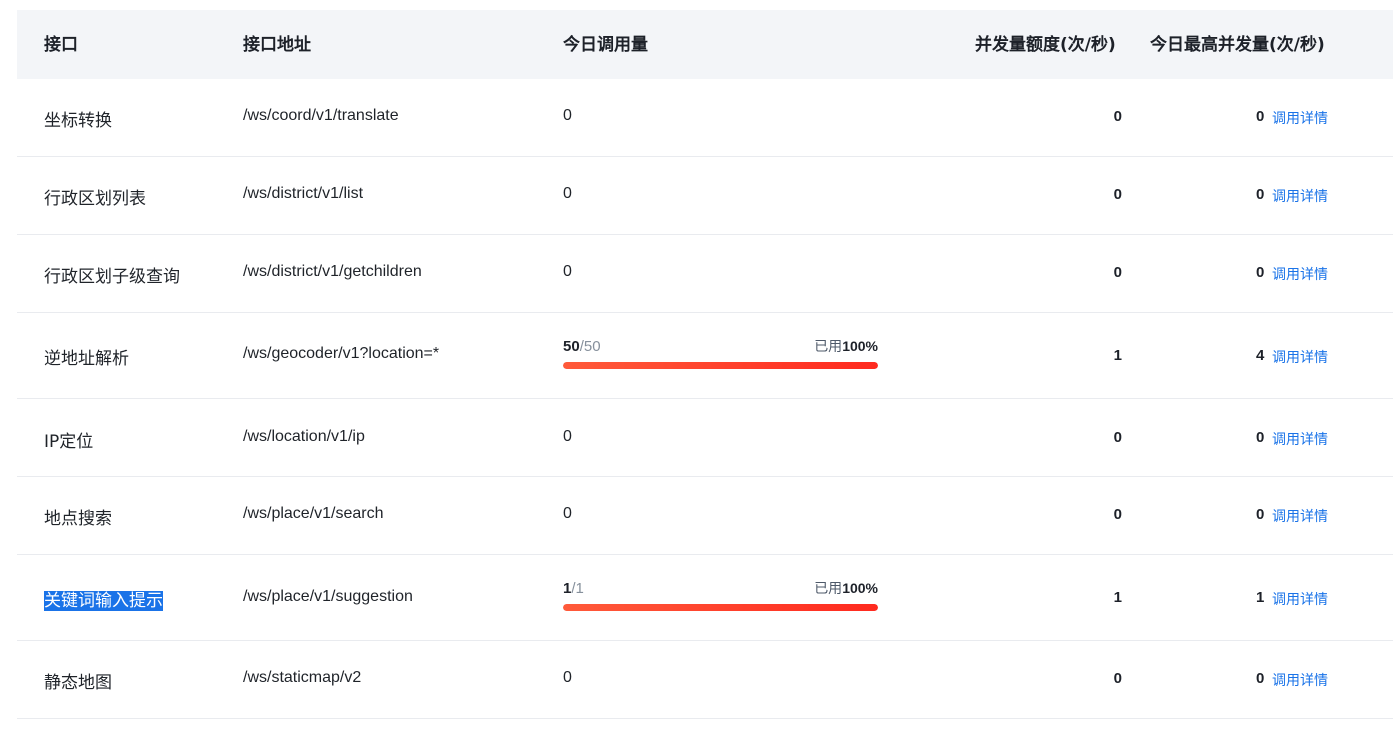  Describe the element at coordinates (95, 199) in the screenshot. I see `api-name: 行政区划列表` at that location.